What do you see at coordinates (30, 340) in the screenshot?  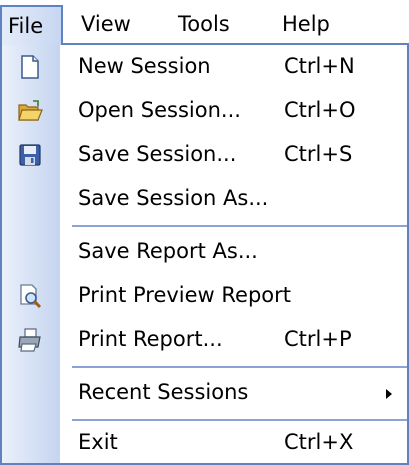 I see `printer-icon` at bounding box center [30, 340].